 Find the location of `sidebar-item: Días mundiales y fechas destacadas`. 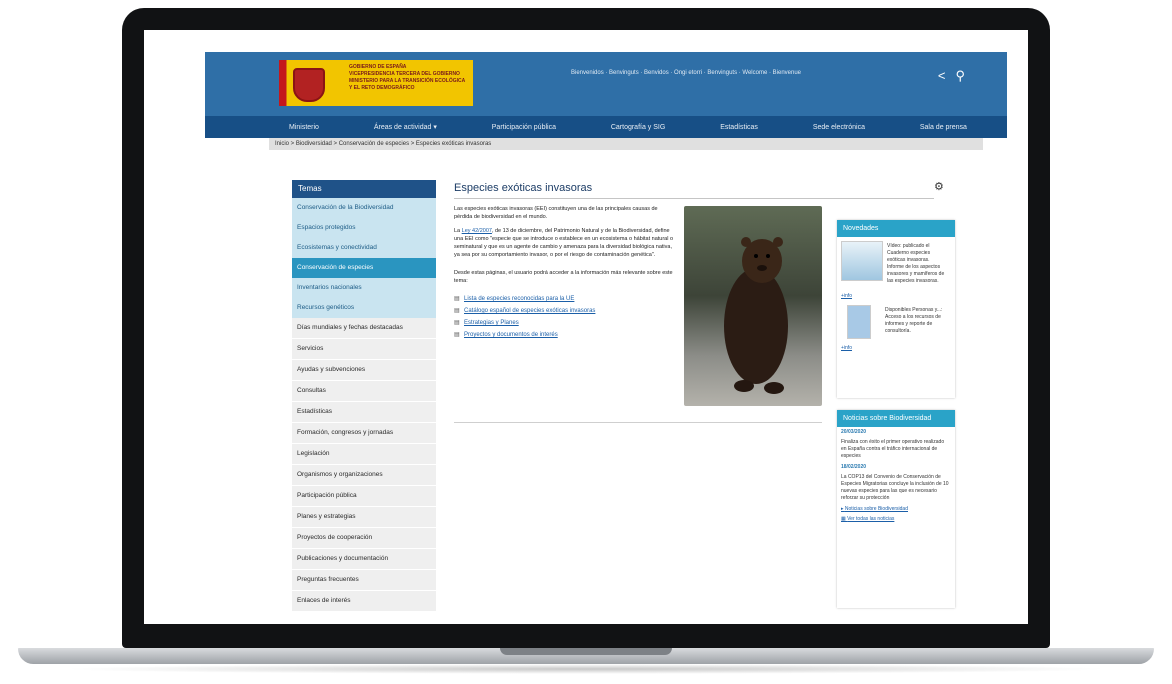

sidebar-item: Días mundiales y fechas destacadas is located at coordinates (364, 328).